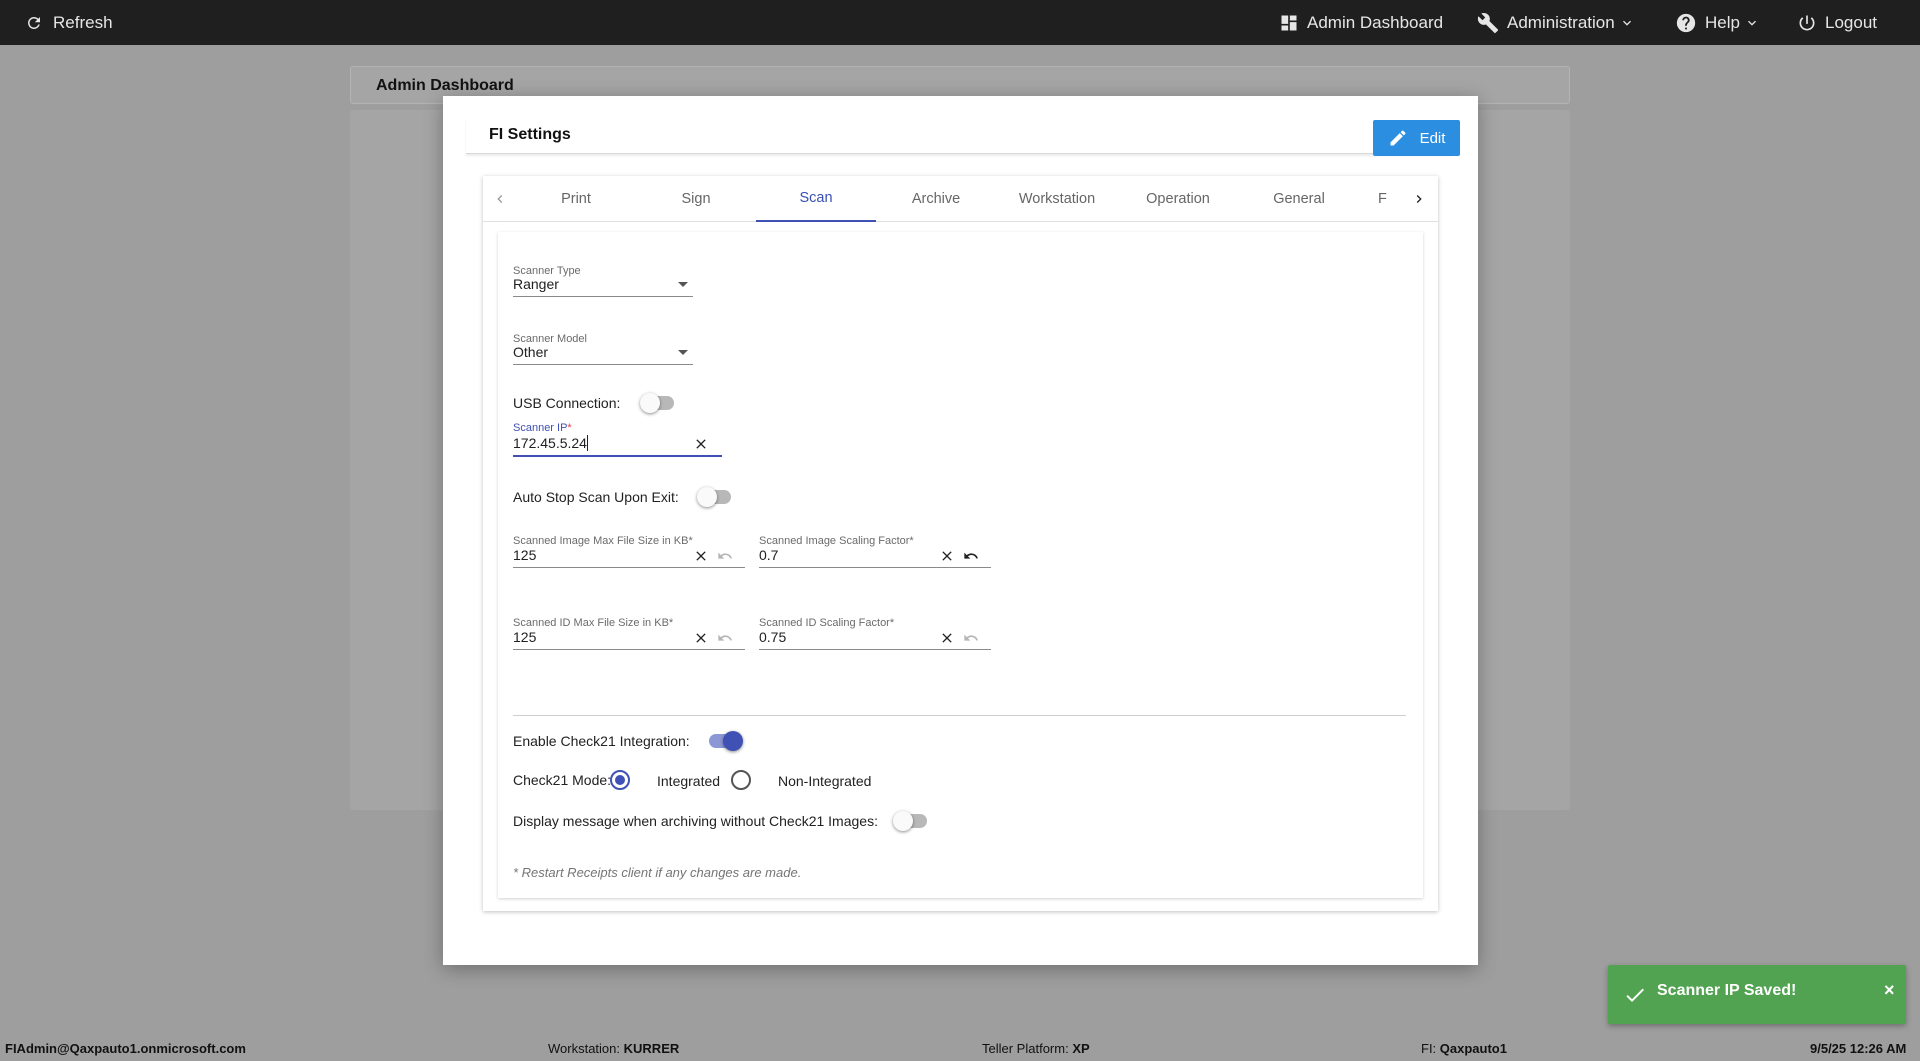  Describe the element at coordinates (33, 22) in the screenshot. I see `refresh-icon` at that location.